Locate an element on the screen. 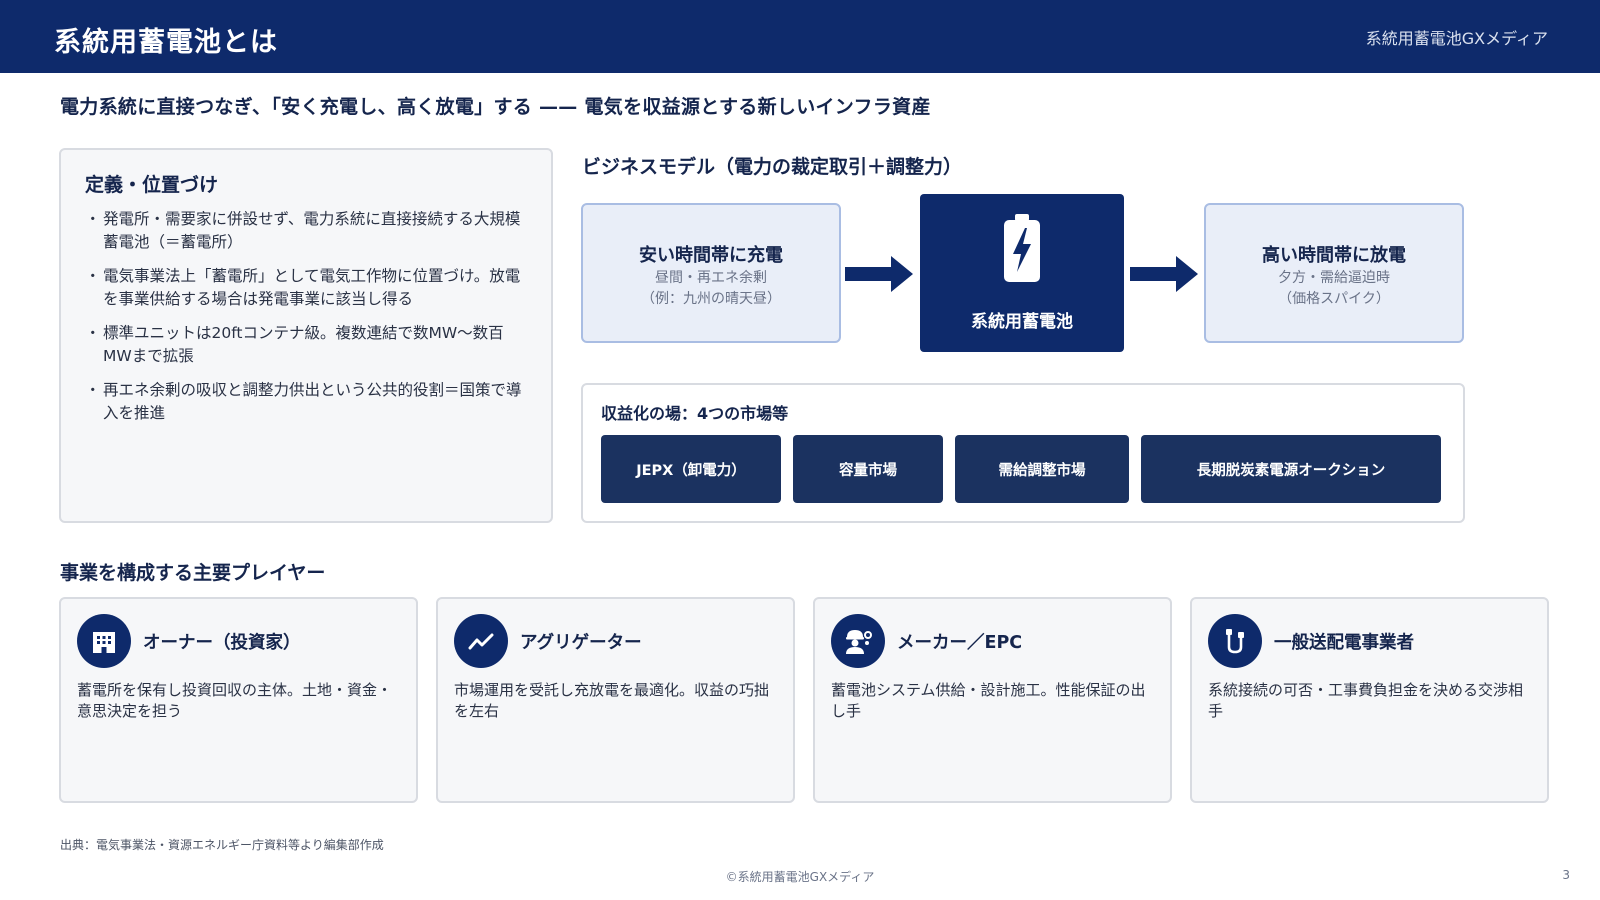 The image size is (1600, 900). player-desc: 蓄電所を保有し投資回収の主体。土地・資金・意思決定を担う is located at coordinates (235, 700).